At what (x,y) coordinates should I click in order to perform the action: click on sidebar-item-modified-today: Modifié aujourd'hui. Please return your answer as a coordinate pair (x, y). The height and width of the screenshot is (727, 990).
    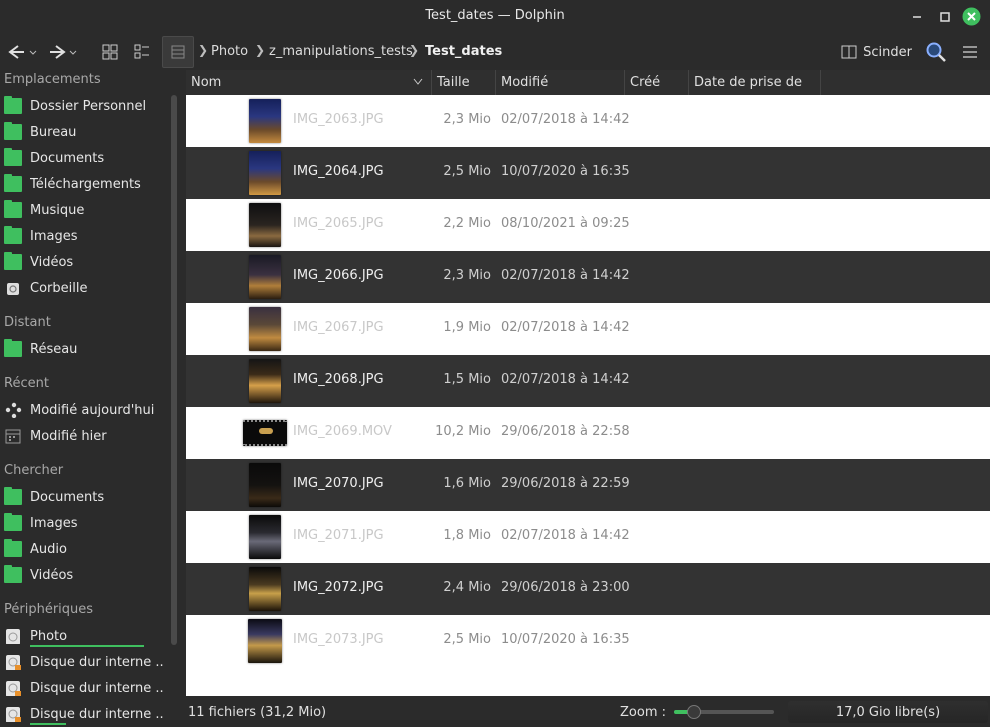
    Looking at the image, I should click on (84, 410).